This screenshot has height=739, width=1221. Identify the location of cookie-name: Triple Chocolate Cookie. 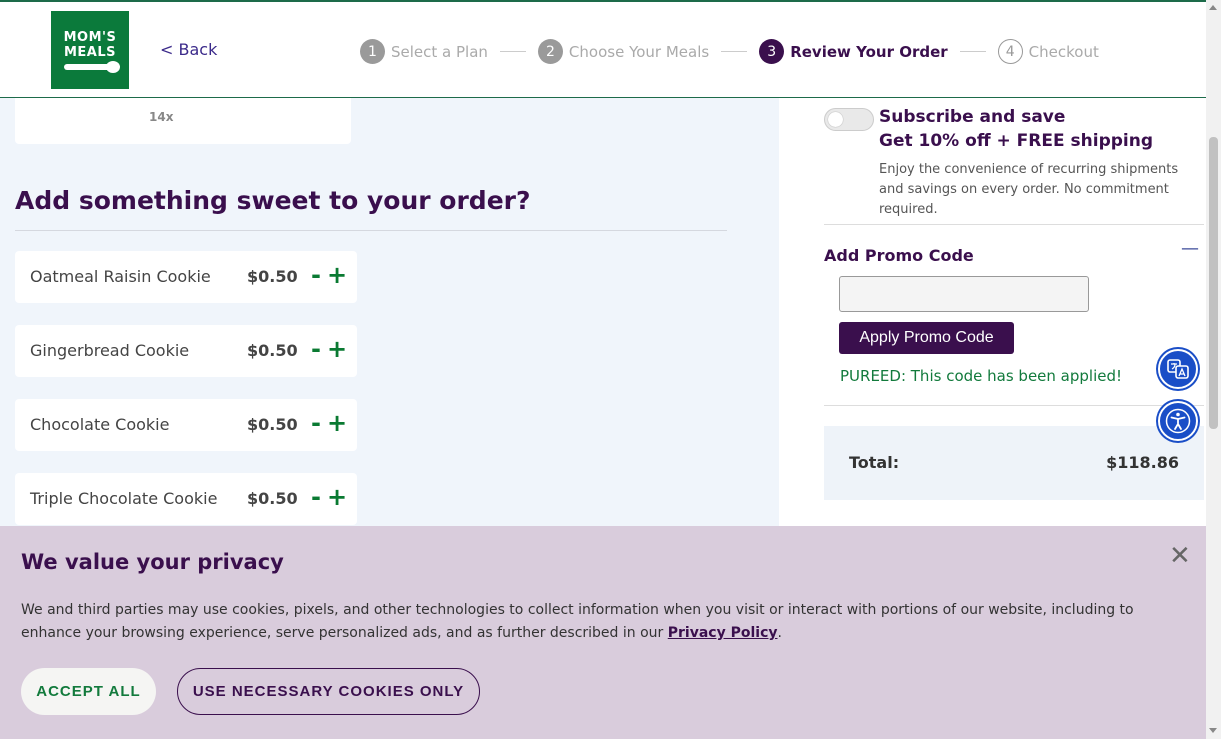
(124, 498).